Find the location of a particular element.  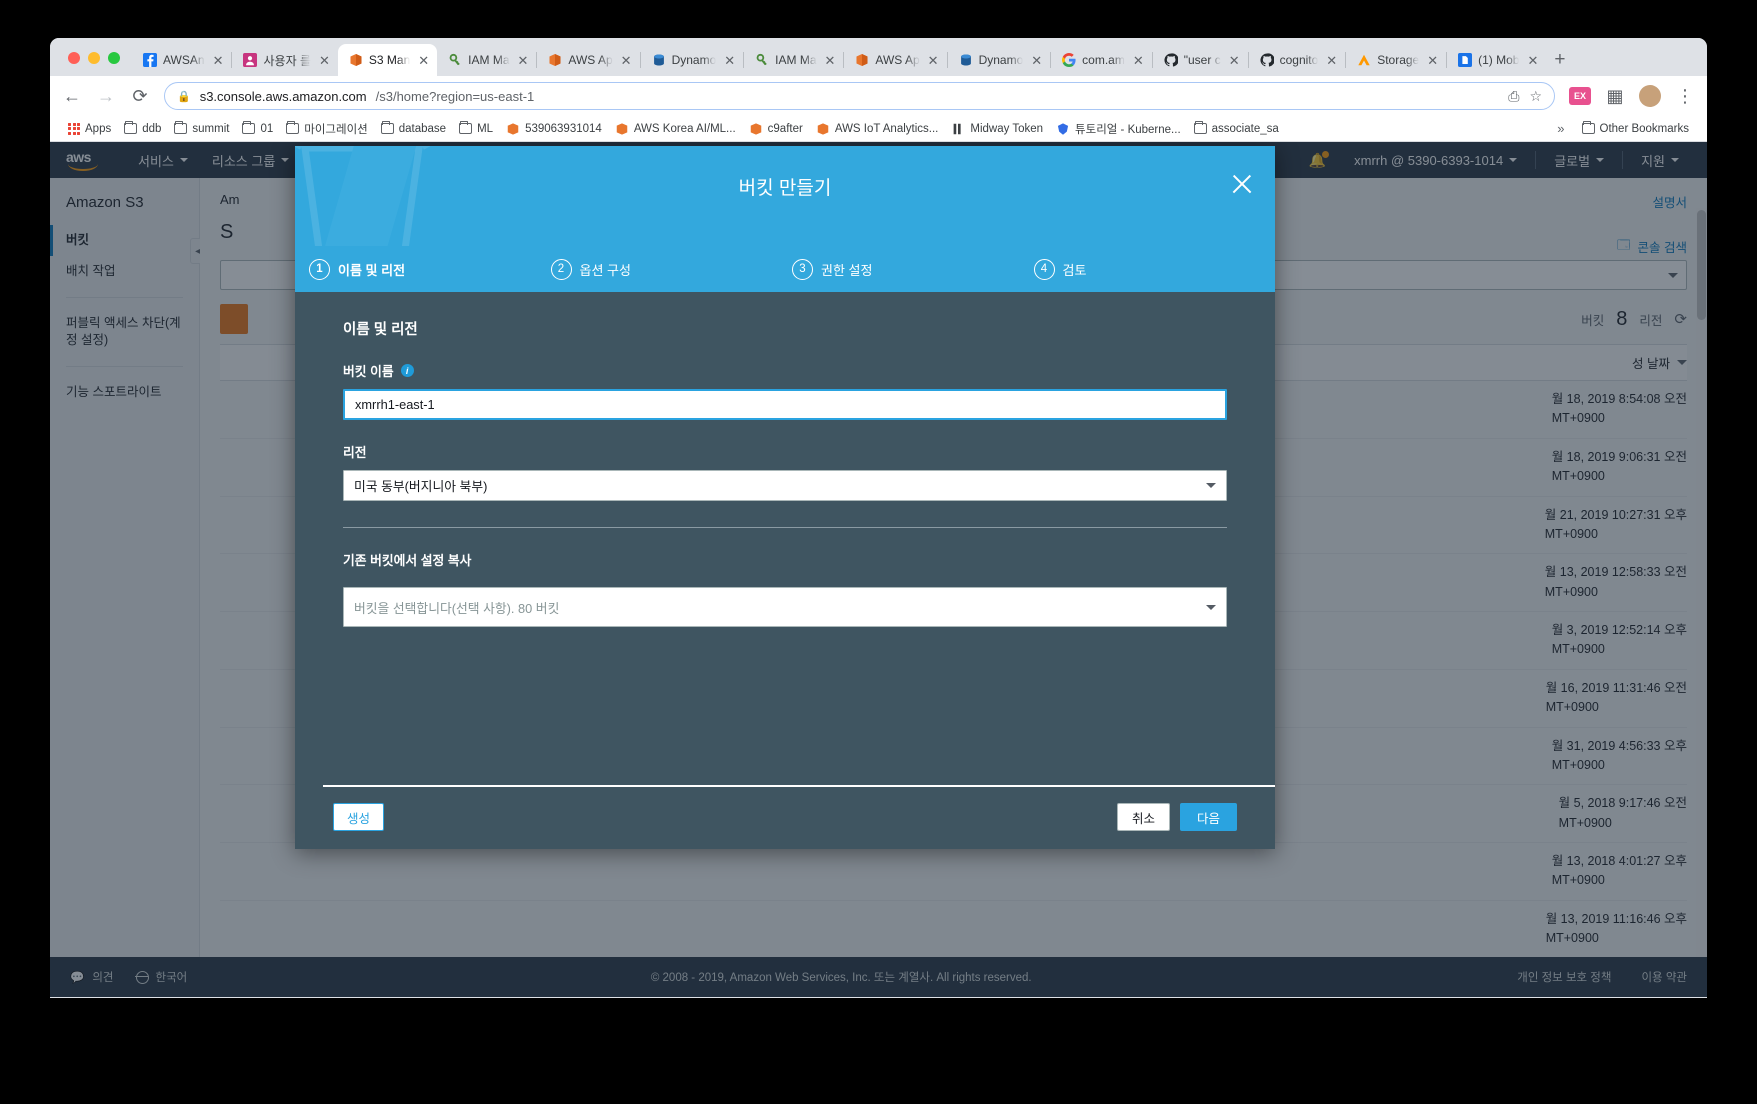

modal-step-3: 3 권한 설정 is located at coordinates (913, 269).